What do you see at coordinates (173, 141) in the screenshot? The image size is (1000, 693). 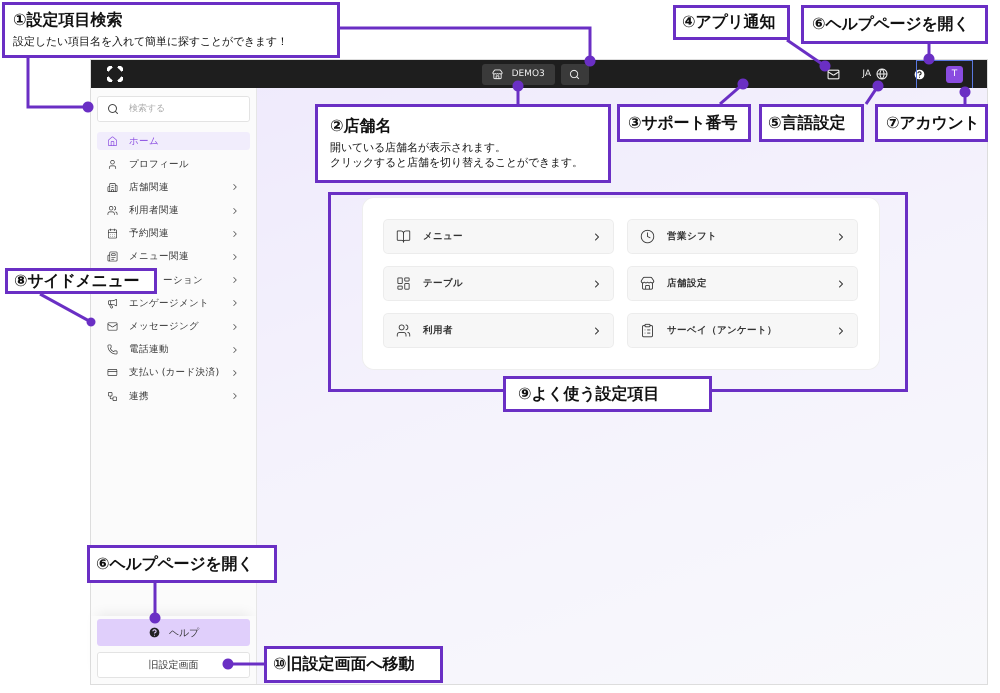 I see `sidebar-item: ホーム` at bounding box center [173, 141].